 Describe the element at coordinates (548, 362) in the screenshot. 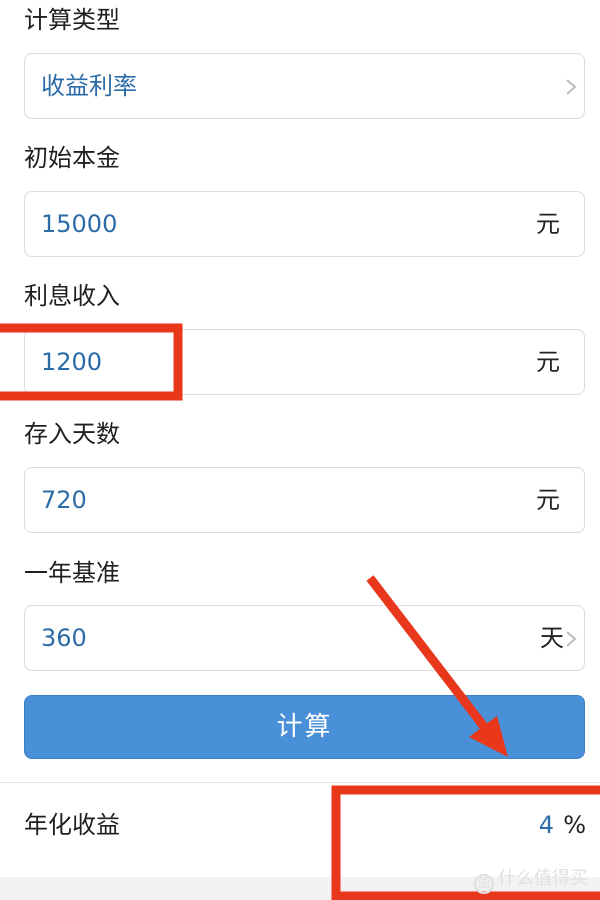

I see `interest-unit: 元` at that location.